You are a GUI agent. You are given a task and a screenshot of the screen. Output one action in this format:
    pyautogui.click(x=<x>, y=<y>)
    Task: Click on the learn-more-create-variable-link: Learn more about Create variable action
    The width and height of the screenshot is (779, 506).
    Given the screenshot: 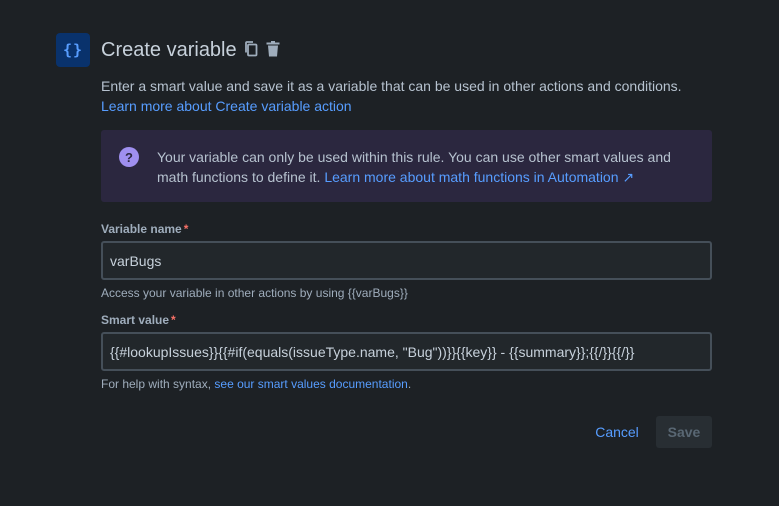 What is the action you would take?
    pyautogui.click(x=226, y=106)
    